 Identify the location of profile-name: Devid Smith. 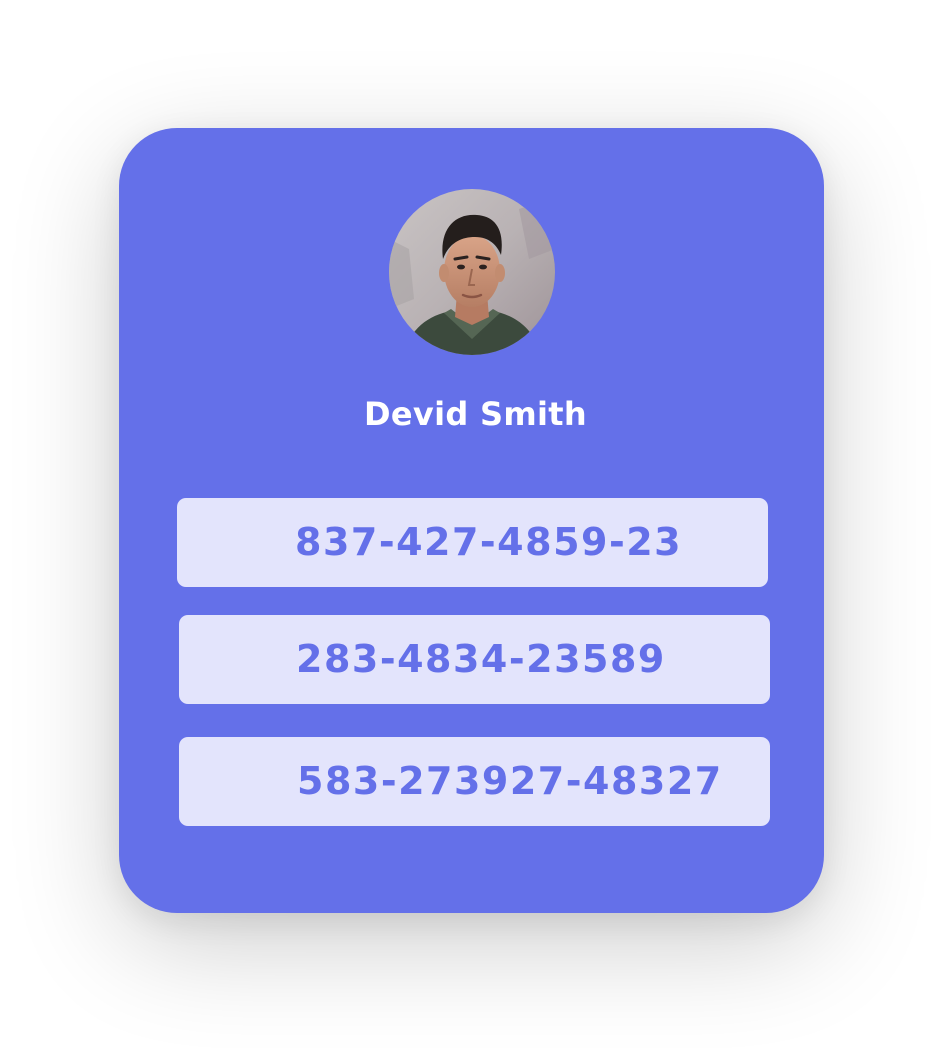
(475, 414).